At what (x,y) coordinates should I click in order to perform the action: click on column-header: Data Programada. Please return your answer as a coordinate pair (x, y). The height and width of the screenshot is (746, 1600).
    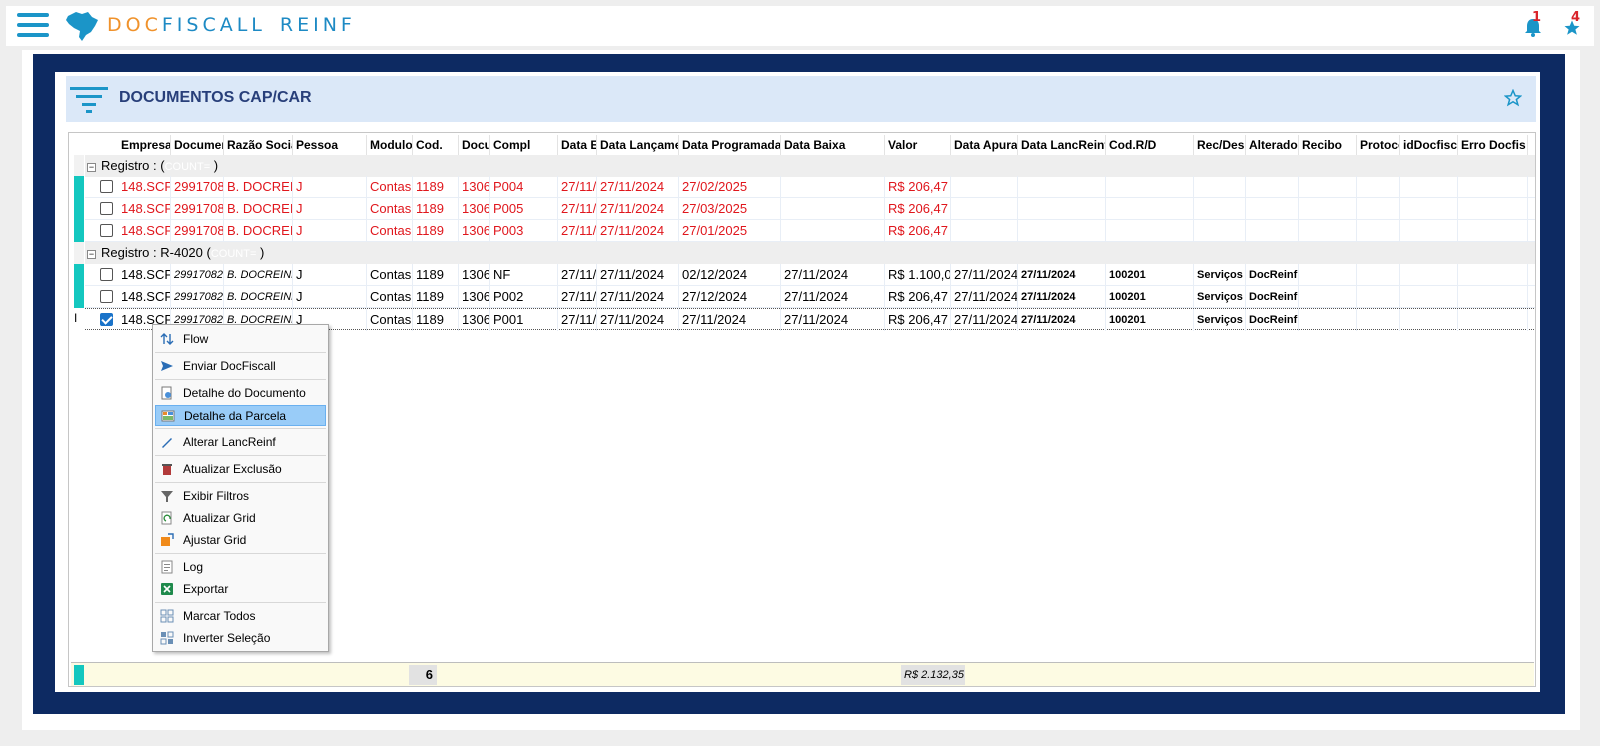
    Looking at the image, I should click on (730, 145).